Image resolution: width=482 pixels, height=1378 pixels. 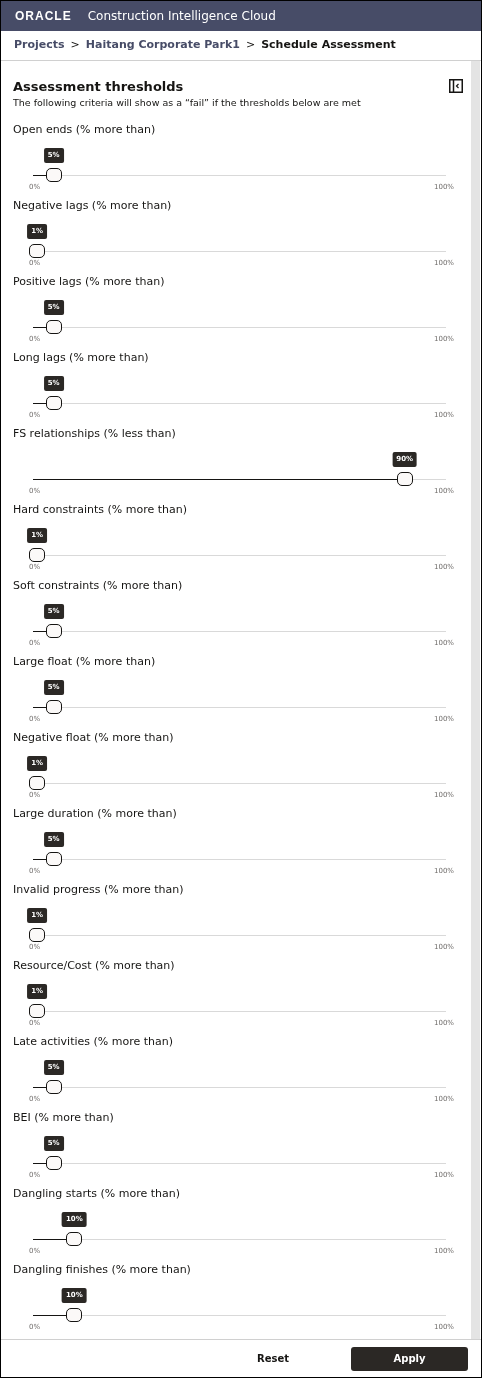 What do you see at coordinates (97, 1194) in the screenshot?
I see `slider-label: Dangling starts (% more than)` at bounding box center [97, 1194].